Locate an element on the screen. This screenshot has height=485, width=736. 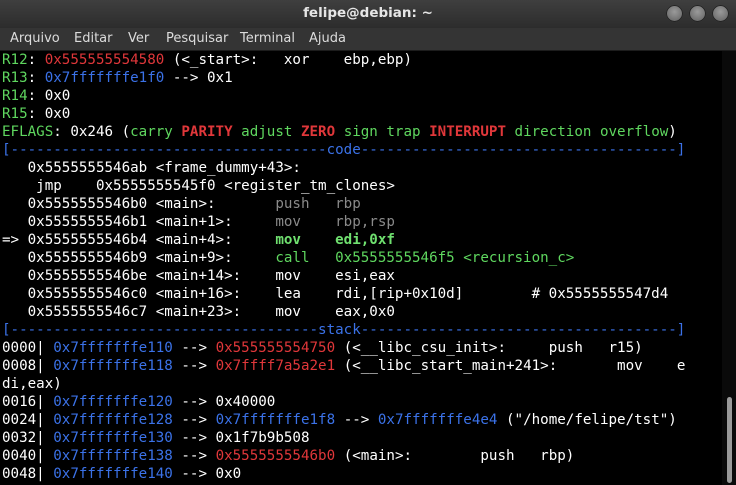
terminal-text: (<__libc_start_main+241>: mov e is located at coordinates (510, 366).